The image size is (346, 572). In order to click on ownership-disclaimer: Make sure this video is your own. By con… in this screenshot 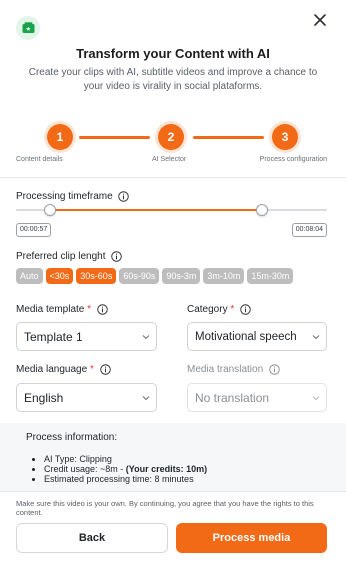, I will do `click(165, 508)`.